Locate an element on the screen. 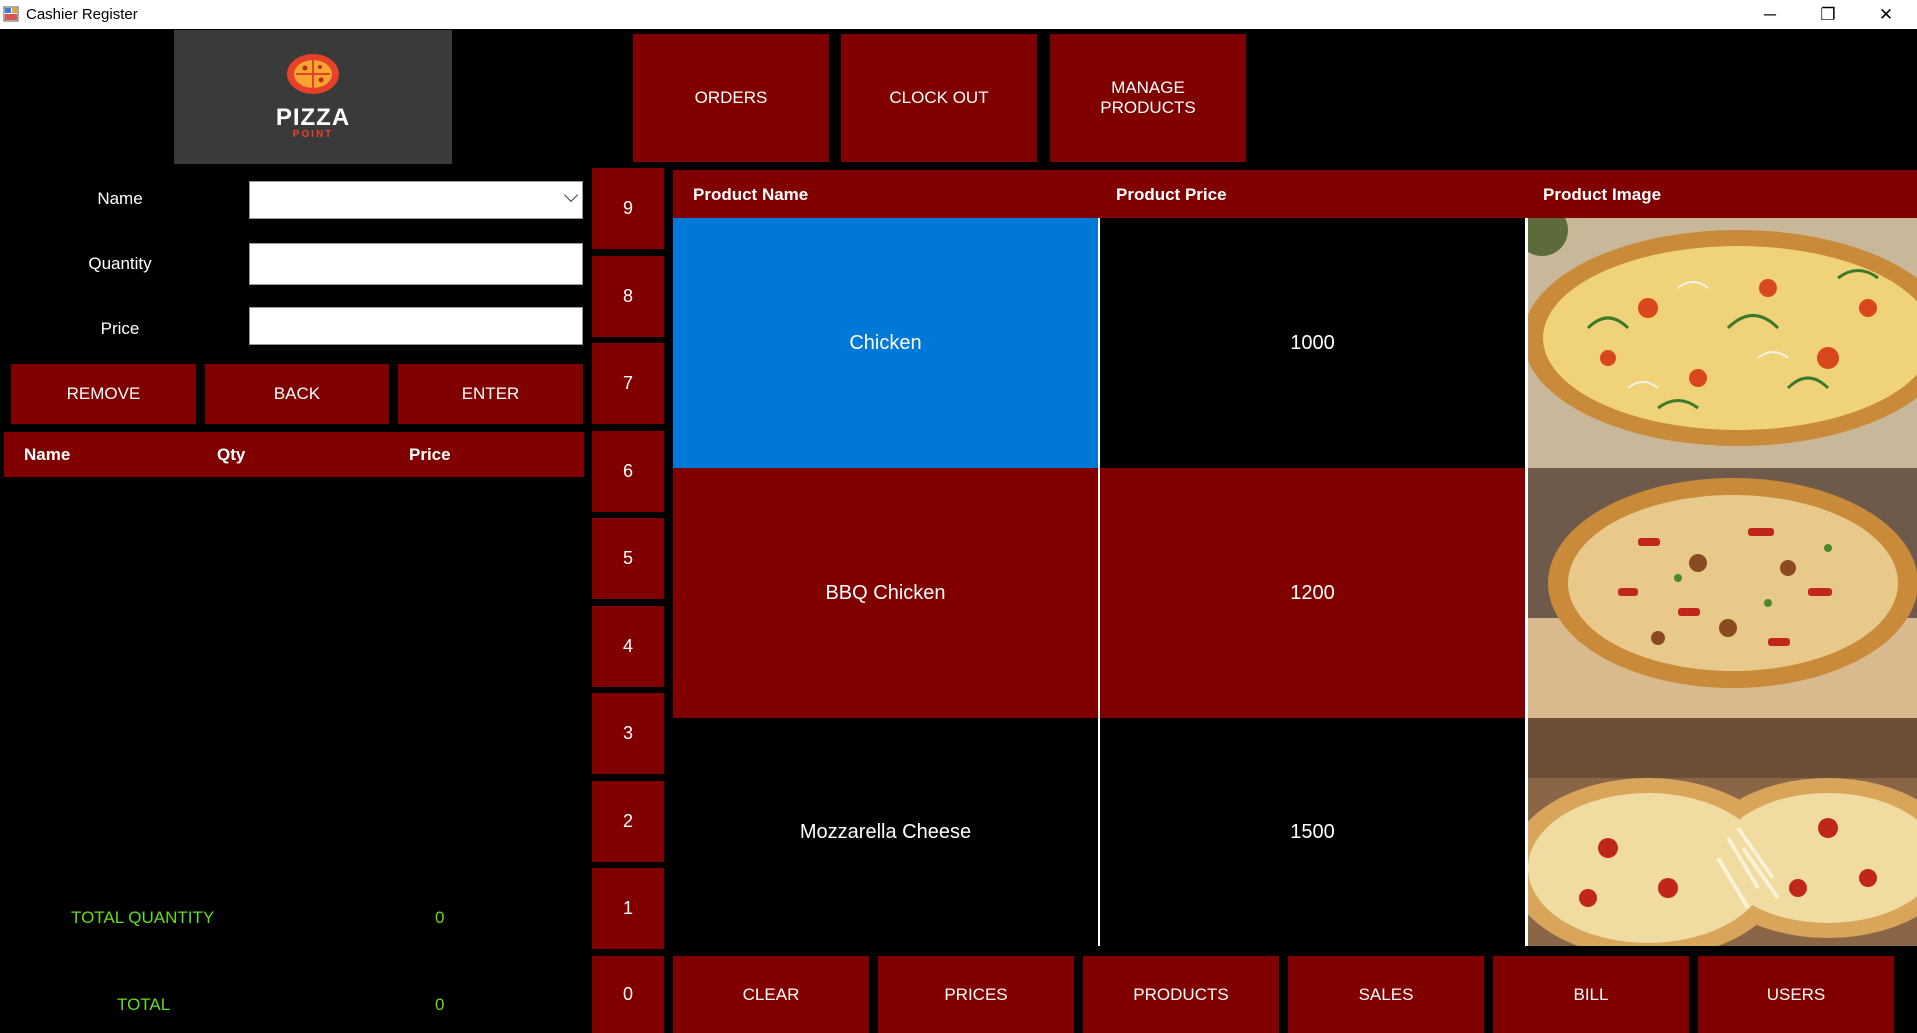 The image size is (1917, 1033). name-label: Name is located at coordinates (120, 198).